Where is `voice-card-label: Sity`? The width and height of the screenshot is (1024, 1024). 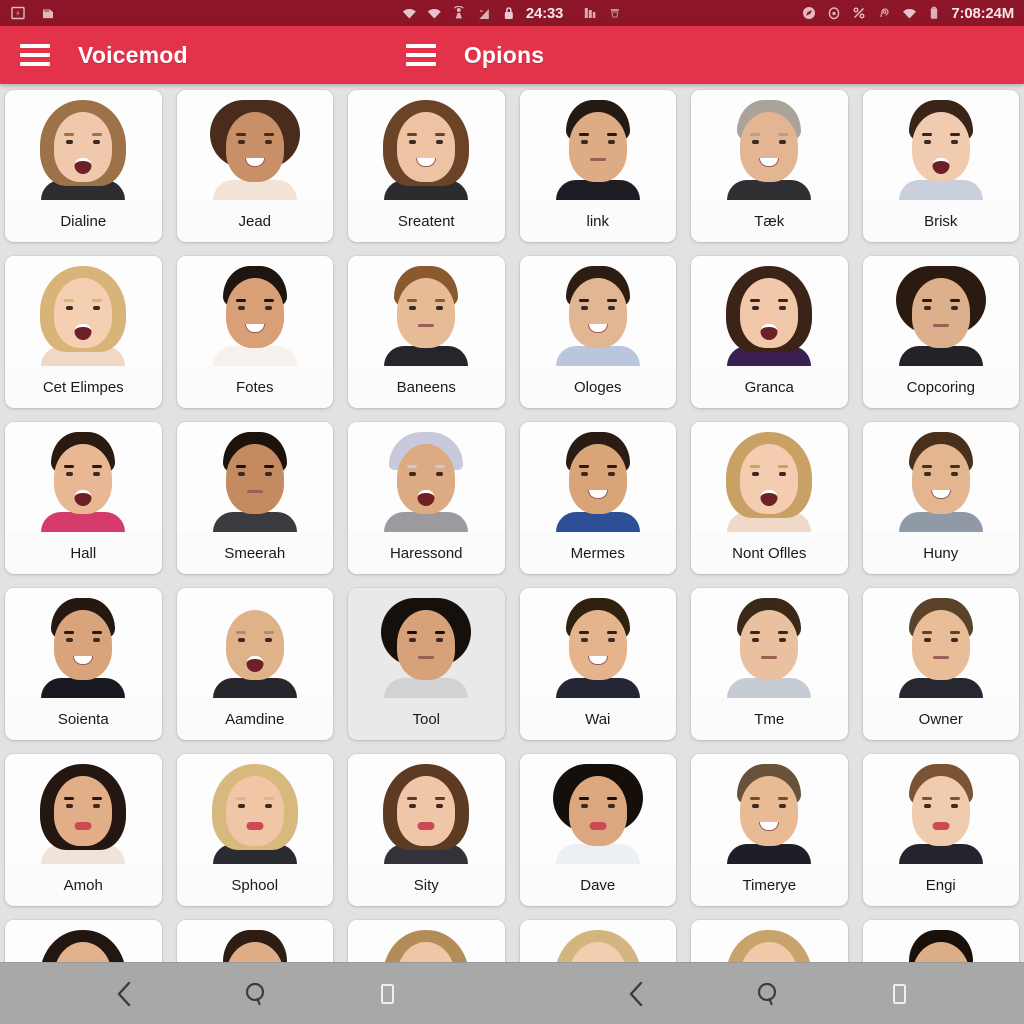
voice-card-label: Sity is located at coordinates (426, 885).